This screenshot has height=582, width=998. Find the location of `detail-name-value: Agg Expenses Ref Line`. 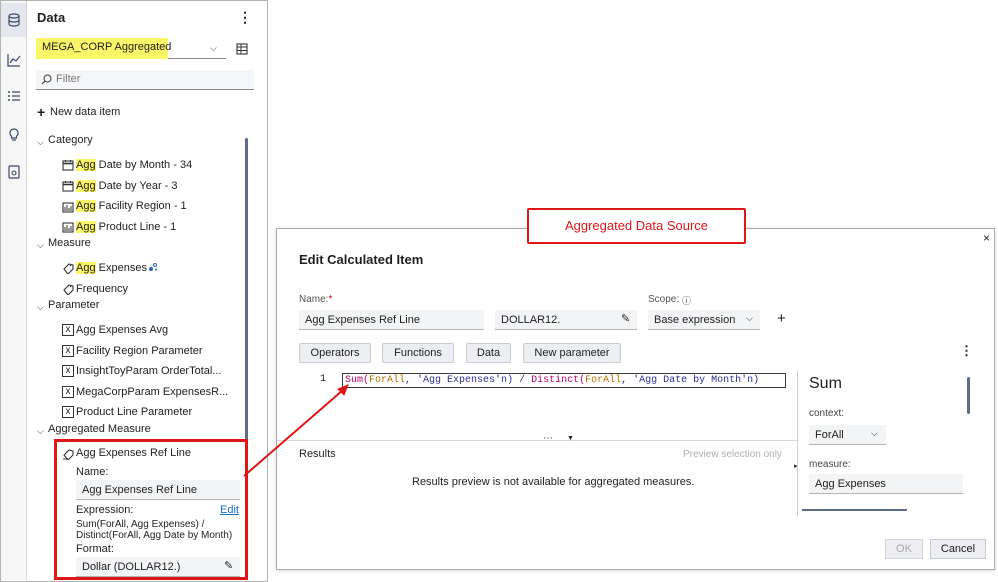

detail-name-value: Agg Expenses Ref Line is located at coordinates (139, 490).